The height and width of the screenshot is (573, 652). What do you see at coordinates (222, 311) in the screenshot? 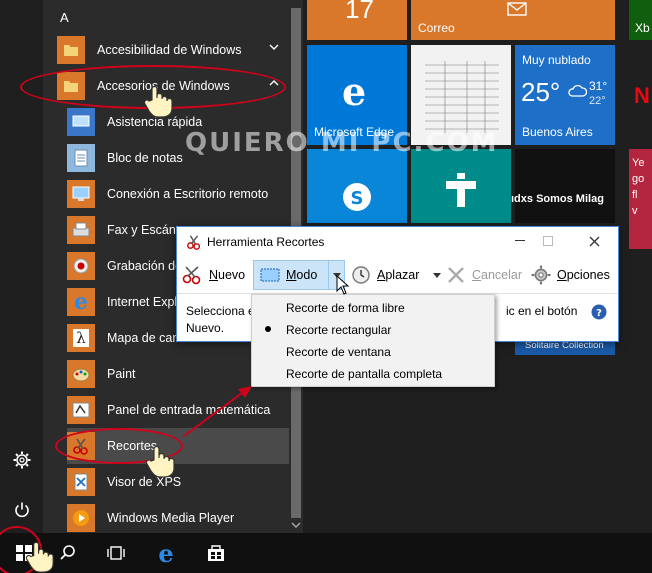
I see `instruction-line1: Selecciona el` at bounding box center [222, 311].